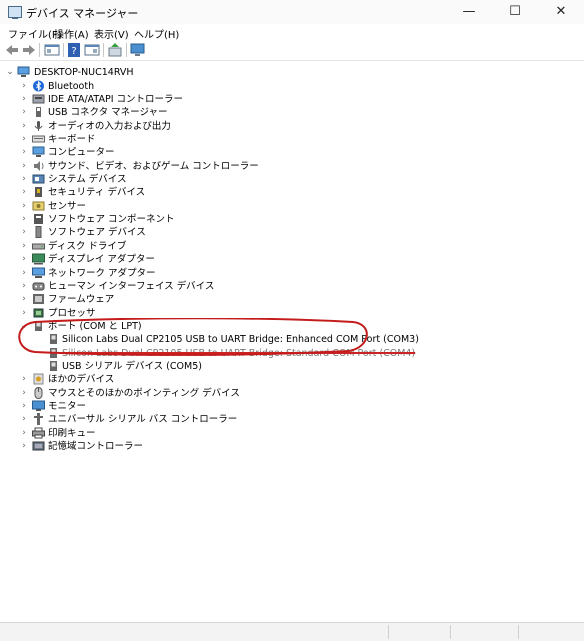 Image resolution: width=584 pixels, height=641 pixels. I want to click on scan-hardware-icon, so click(138, 50).